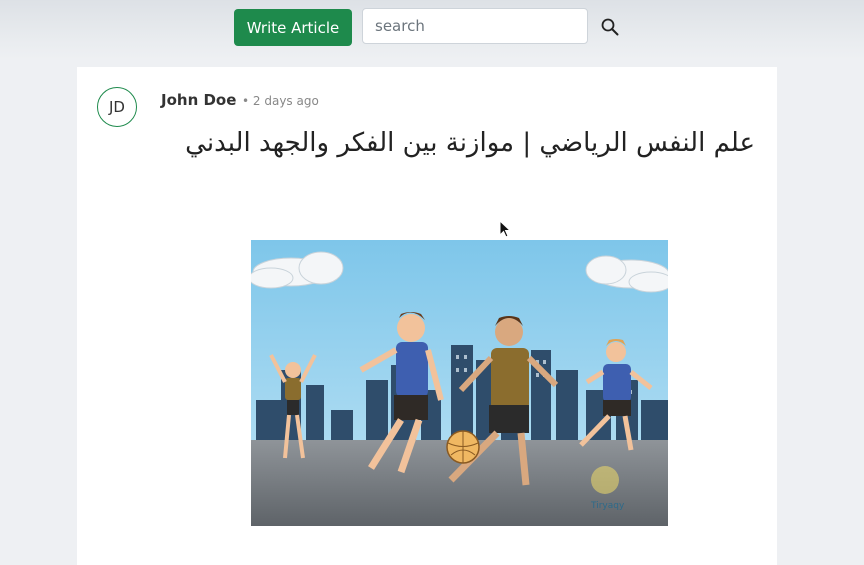 This screenshot has height=565, width=864. What do you see at coordinates (117, 107) in the screenshot?
I see `avatar: JD` at bounding box center [117, 107].